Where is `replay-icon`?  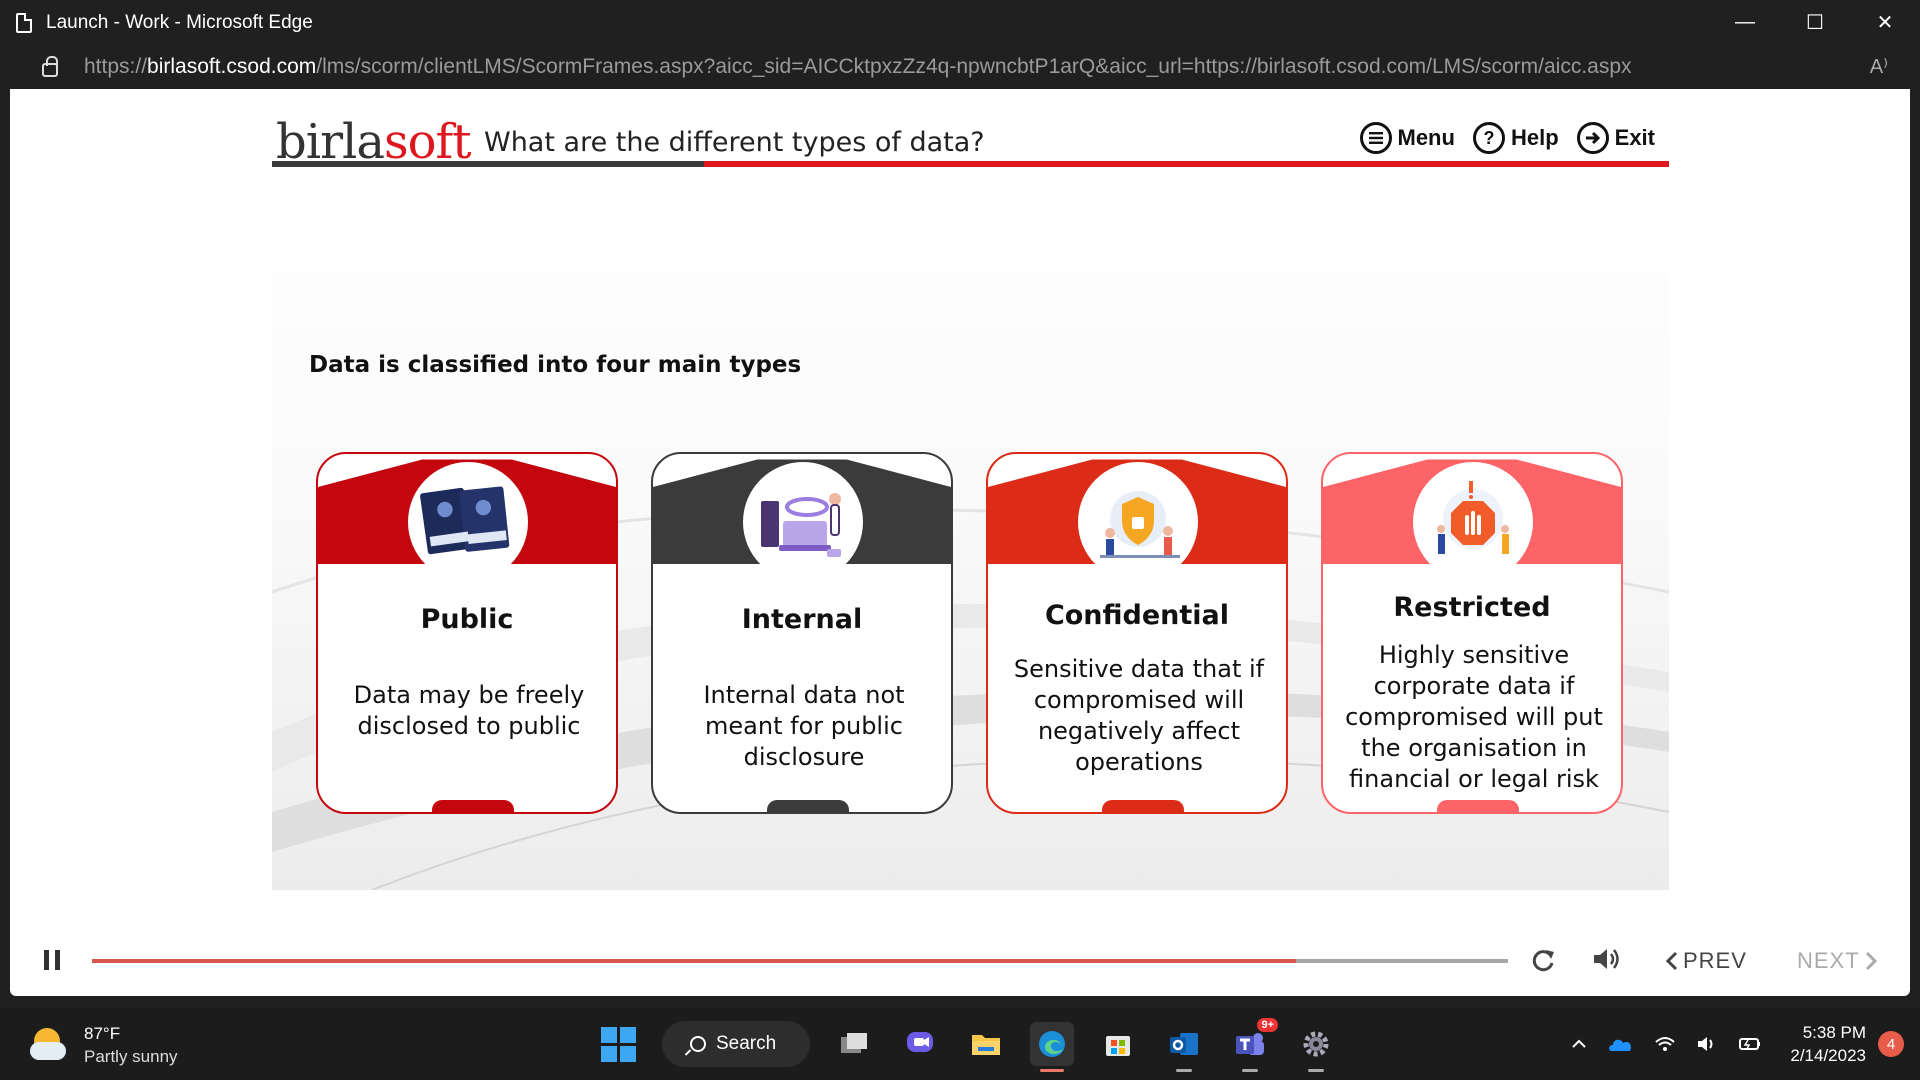 replay-icon is located at coordinates (1543, 963).